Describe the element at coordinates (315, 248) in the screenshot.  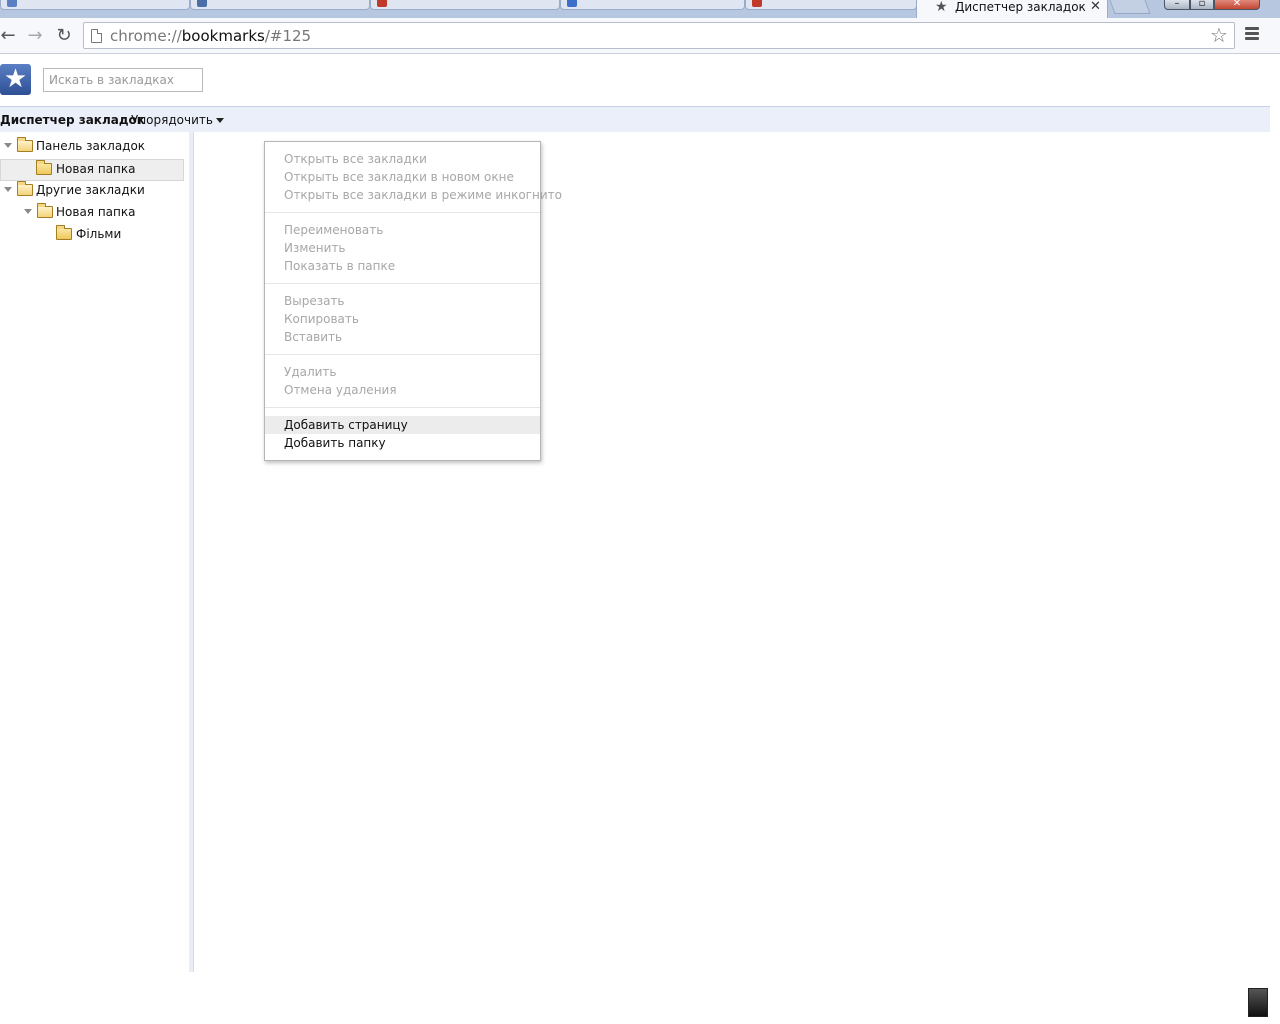
I see `menu-item-edit: Изменить` at that location.